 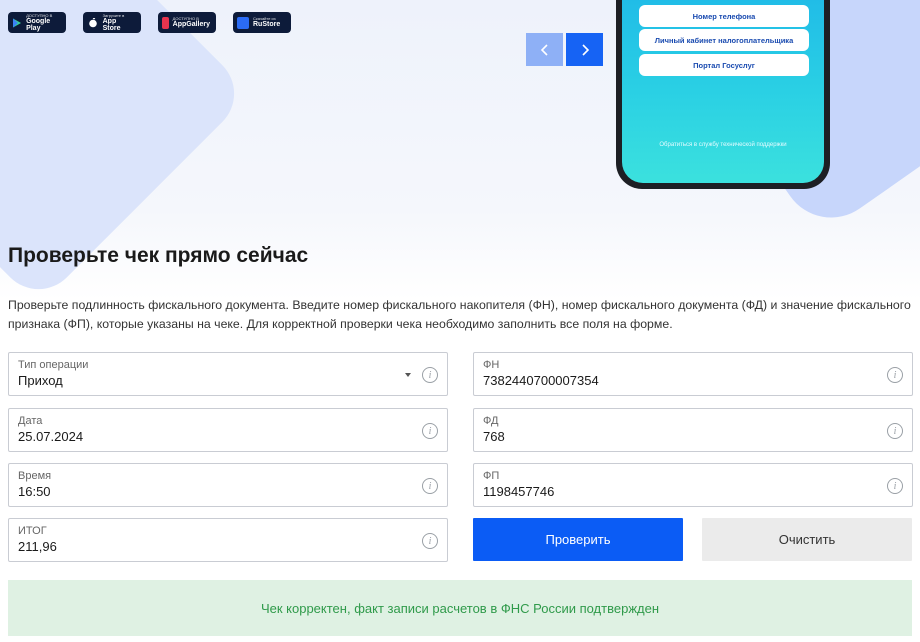 What do you see at coordinates (165, 22) in the screenshot?
I see `appgallery-icon` at bounding box center [165, 22].